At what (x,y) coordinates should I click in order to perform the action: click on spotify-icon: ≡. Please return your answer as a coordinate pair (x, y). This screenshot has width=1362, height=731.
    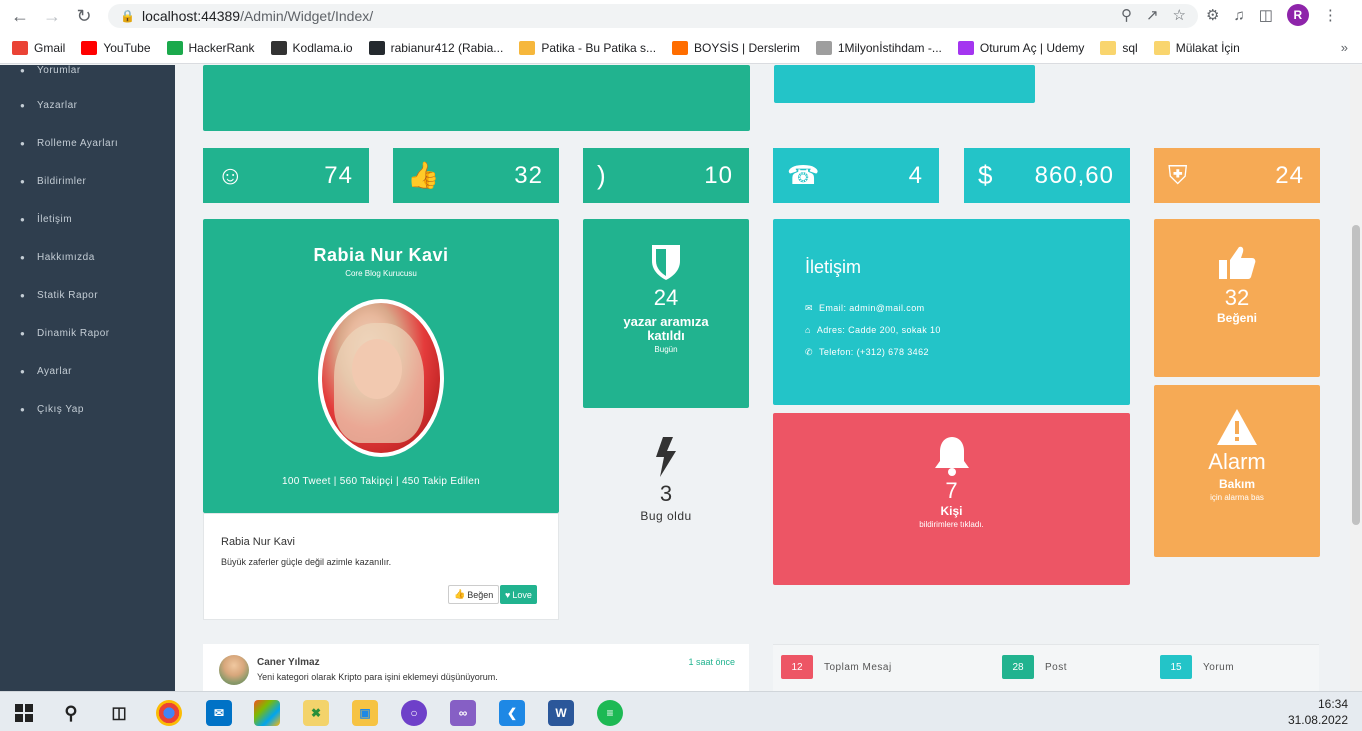
    Looking at the image, I should click on (610, 713).